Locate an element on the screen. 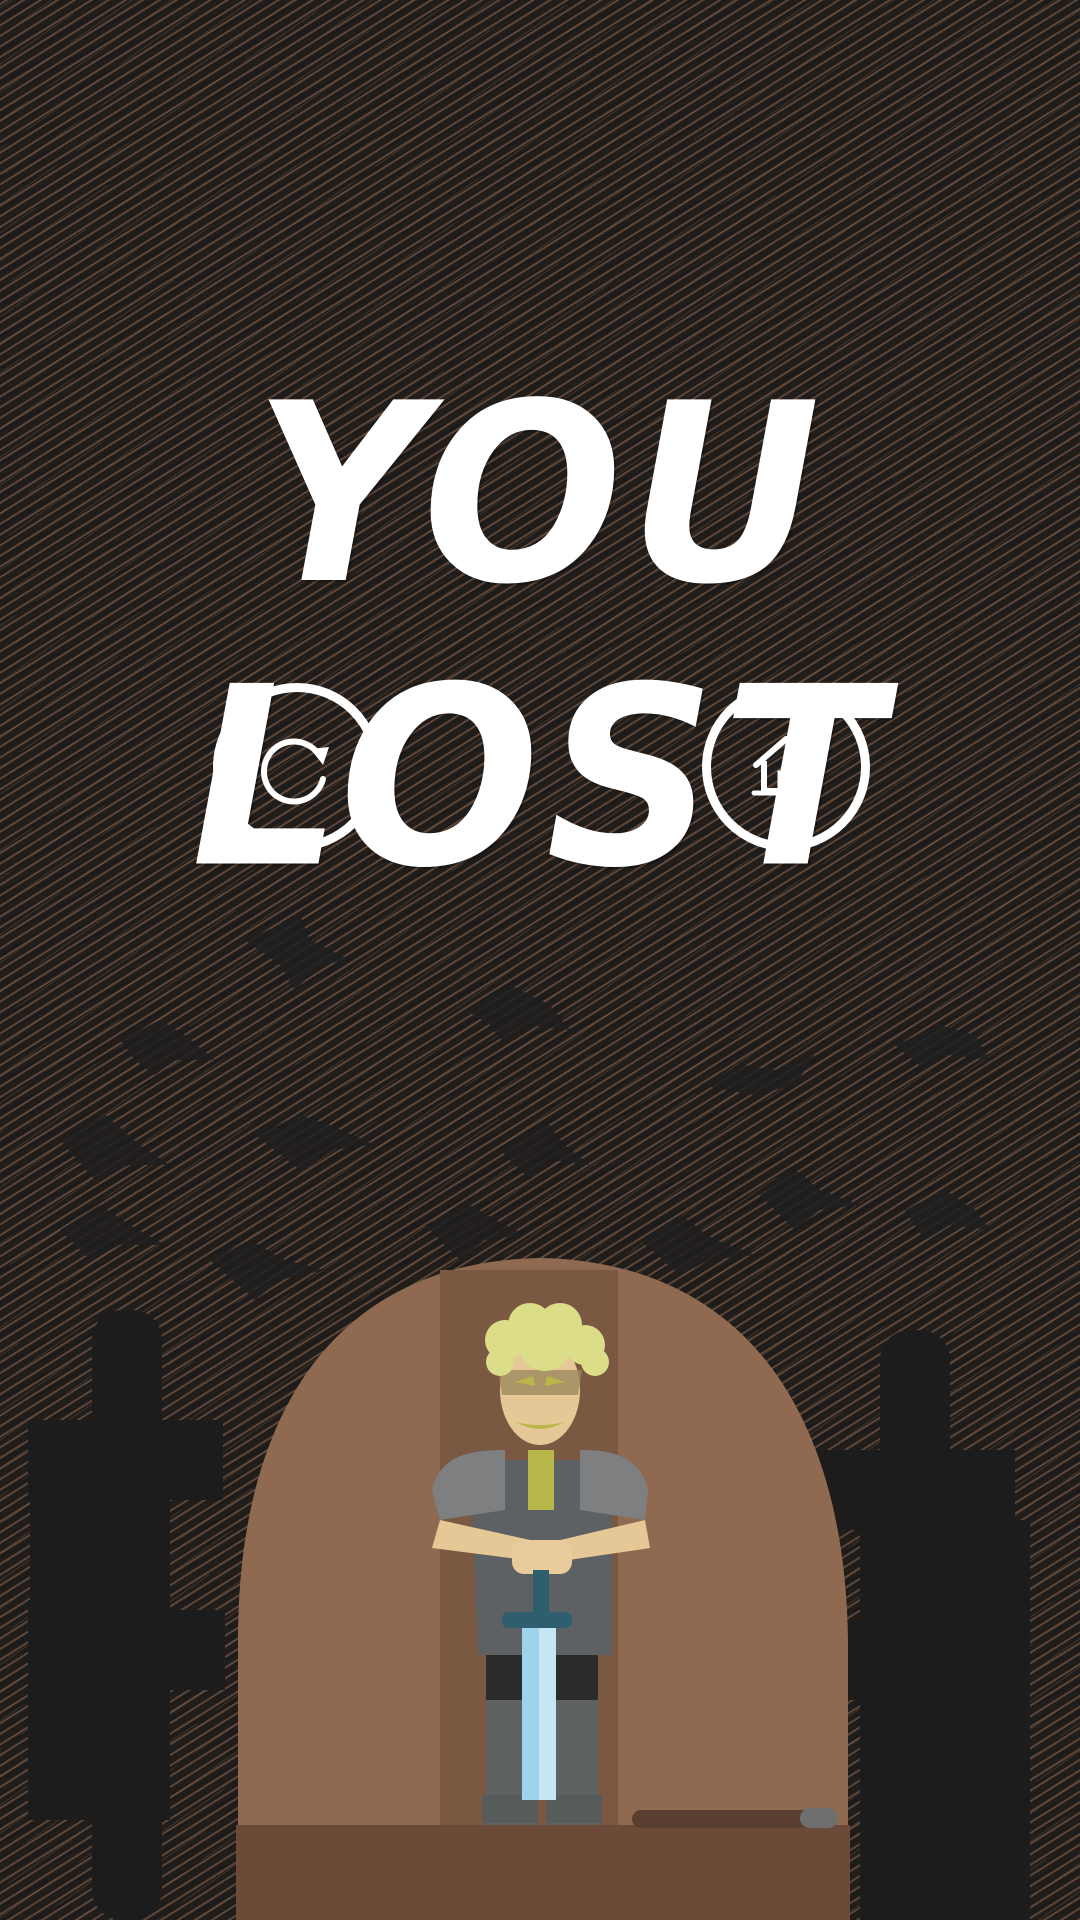  home-icon is located at coordinates (786, 767).